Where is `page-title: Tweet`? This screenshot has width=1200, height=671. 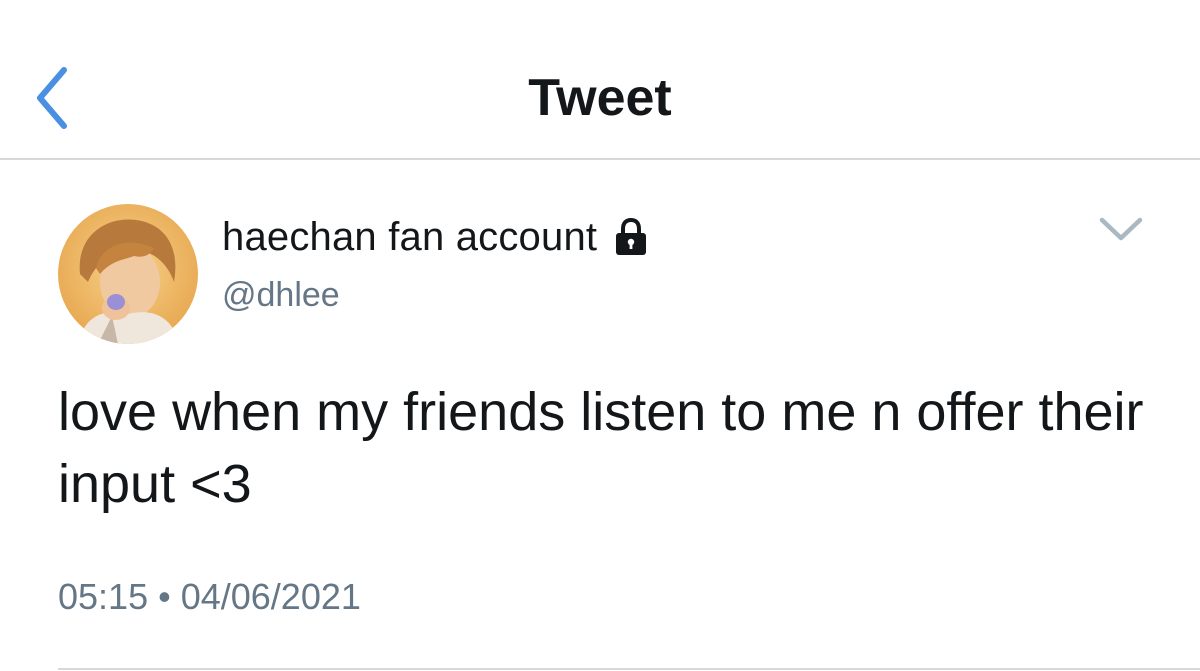
page-title: Tweet is located at coordinates (600, 98).